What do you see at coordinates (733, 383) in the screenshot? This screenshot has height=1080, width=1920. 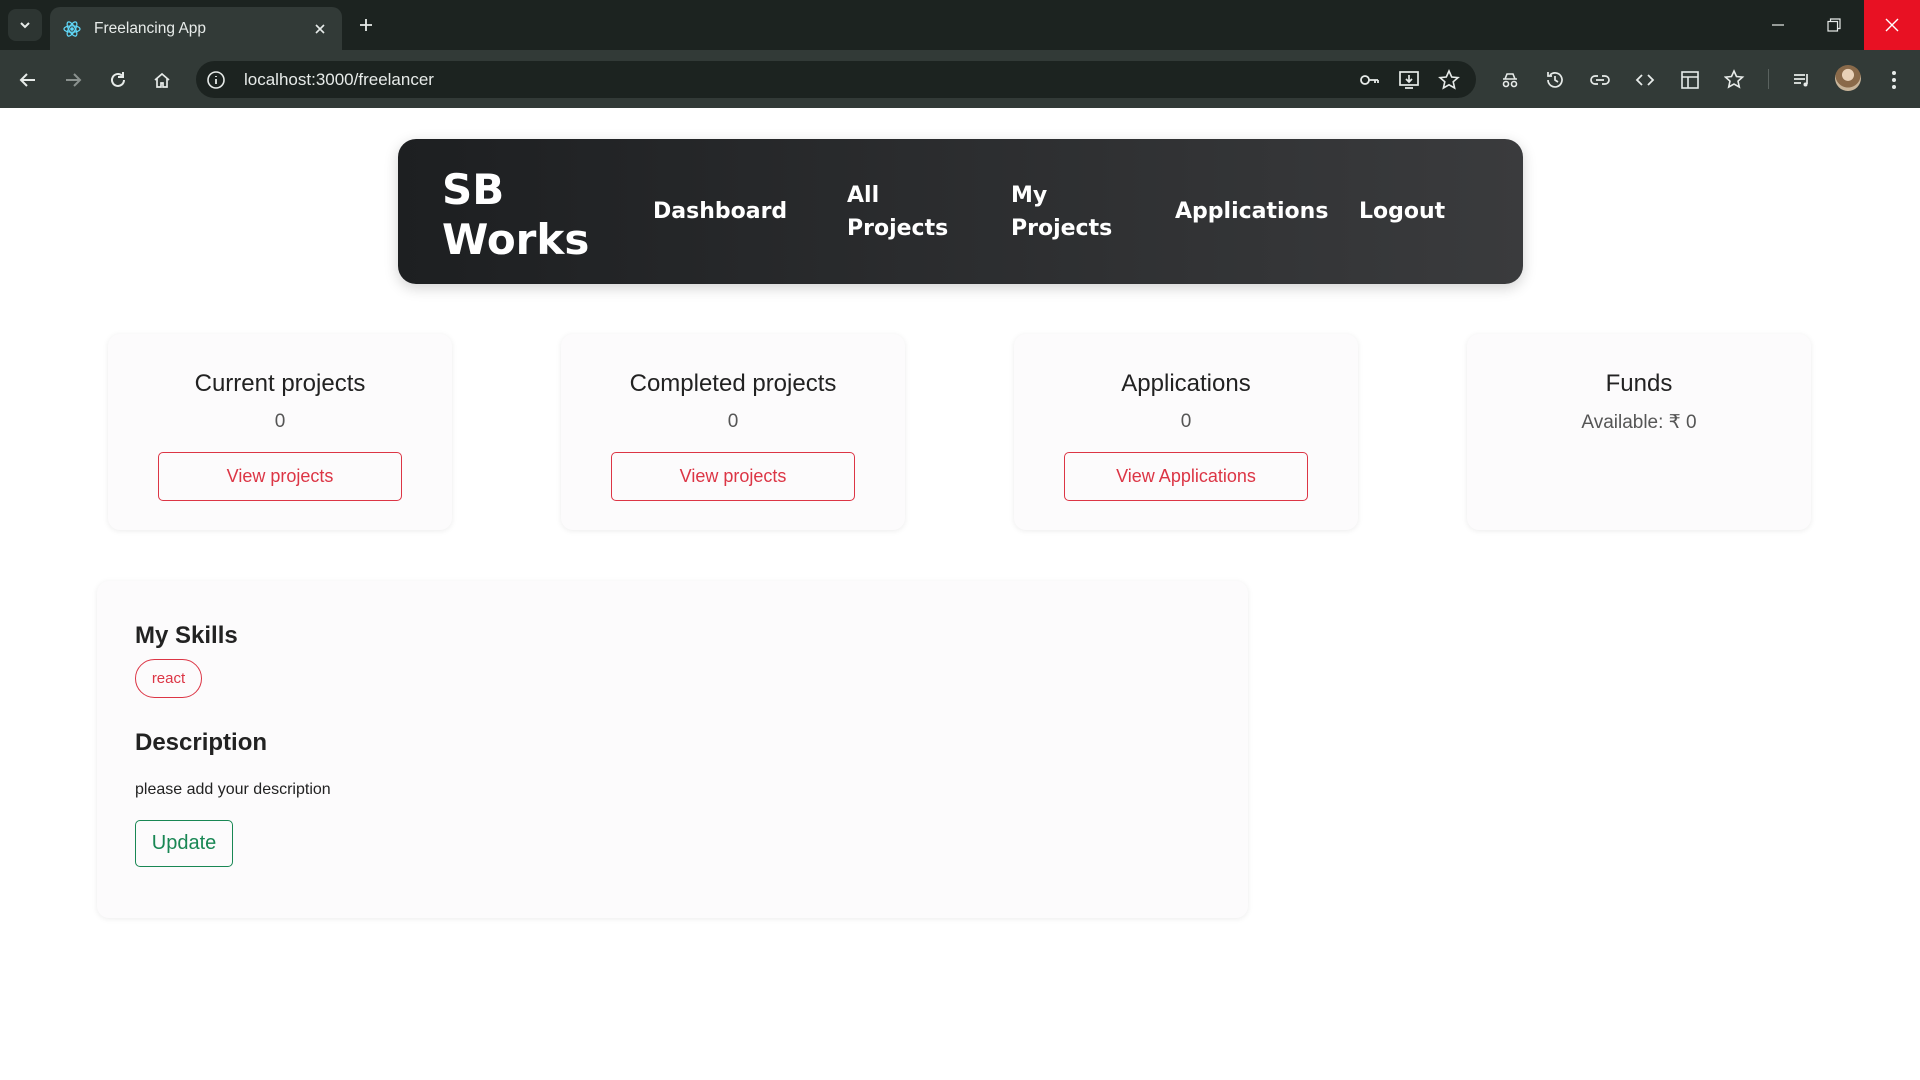 I see `card-title: Completed projects` at bounding box center [733, 383].